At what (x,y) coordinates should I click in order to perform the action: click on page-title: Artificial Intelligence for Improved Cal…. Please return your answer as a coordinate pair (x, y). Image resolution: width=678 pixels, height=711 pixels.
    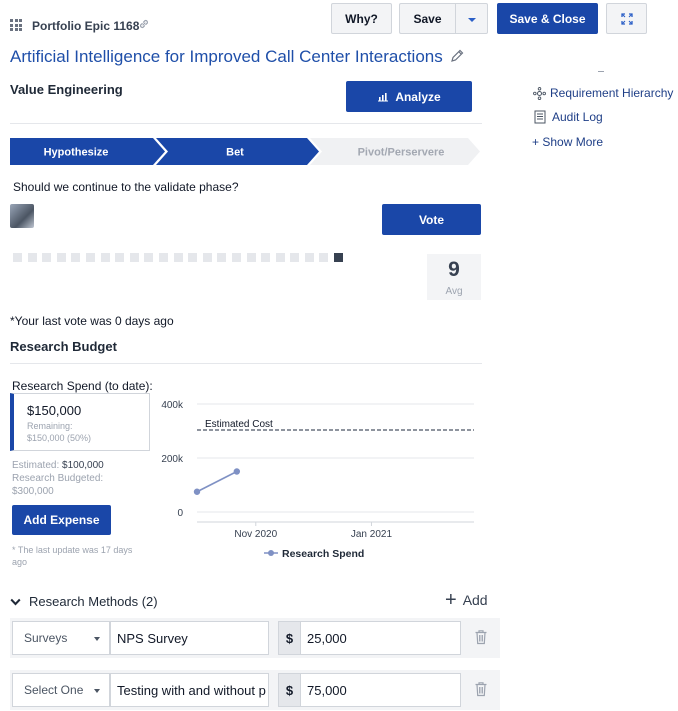
    Looking at the image, I should click on (226, 56).